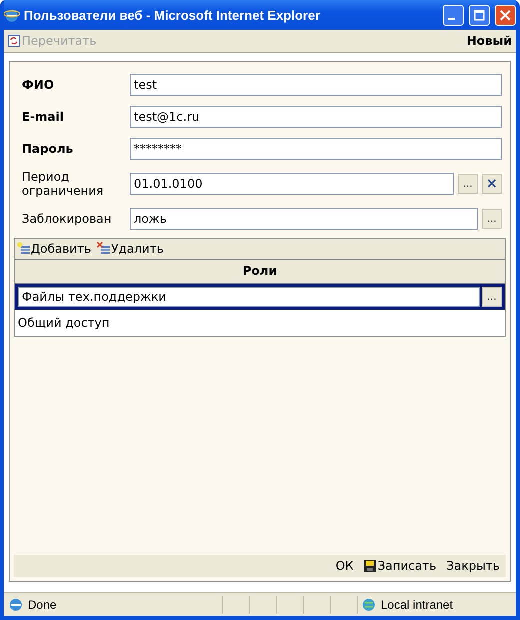 The height and width of the screenshot is (620, 520). I want to click on delete-button: Удалить, so click(130, 249).